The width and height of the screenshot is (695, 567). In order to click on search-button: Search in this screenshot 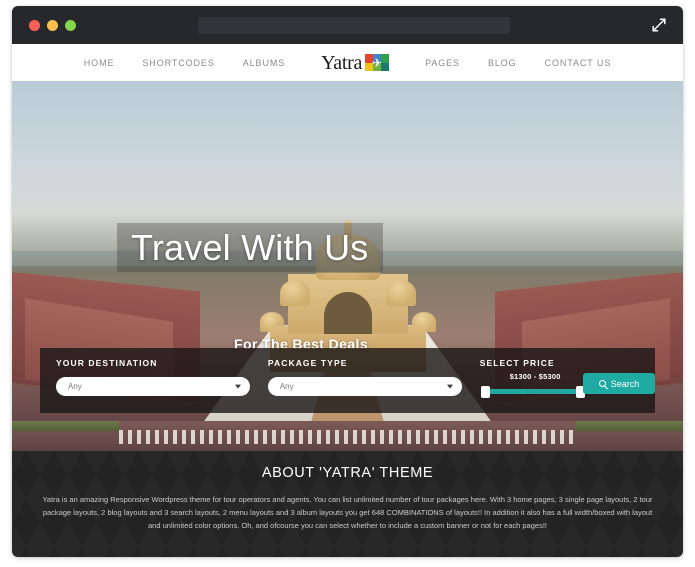, I will do `click(619, 383)`.